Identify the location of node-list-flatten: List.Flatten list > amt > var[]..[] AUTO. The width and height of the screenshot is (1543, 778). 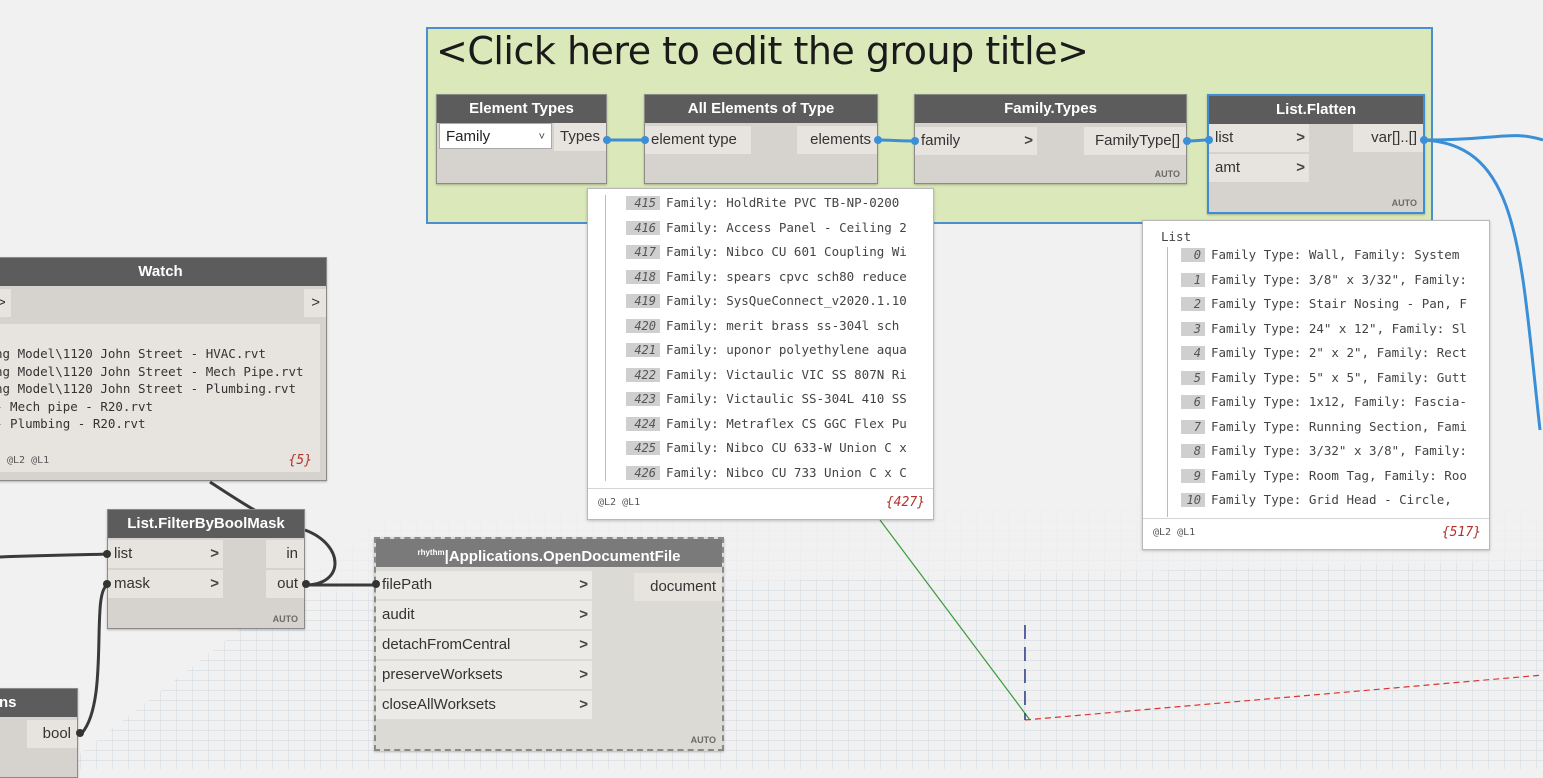
(1316, 154).